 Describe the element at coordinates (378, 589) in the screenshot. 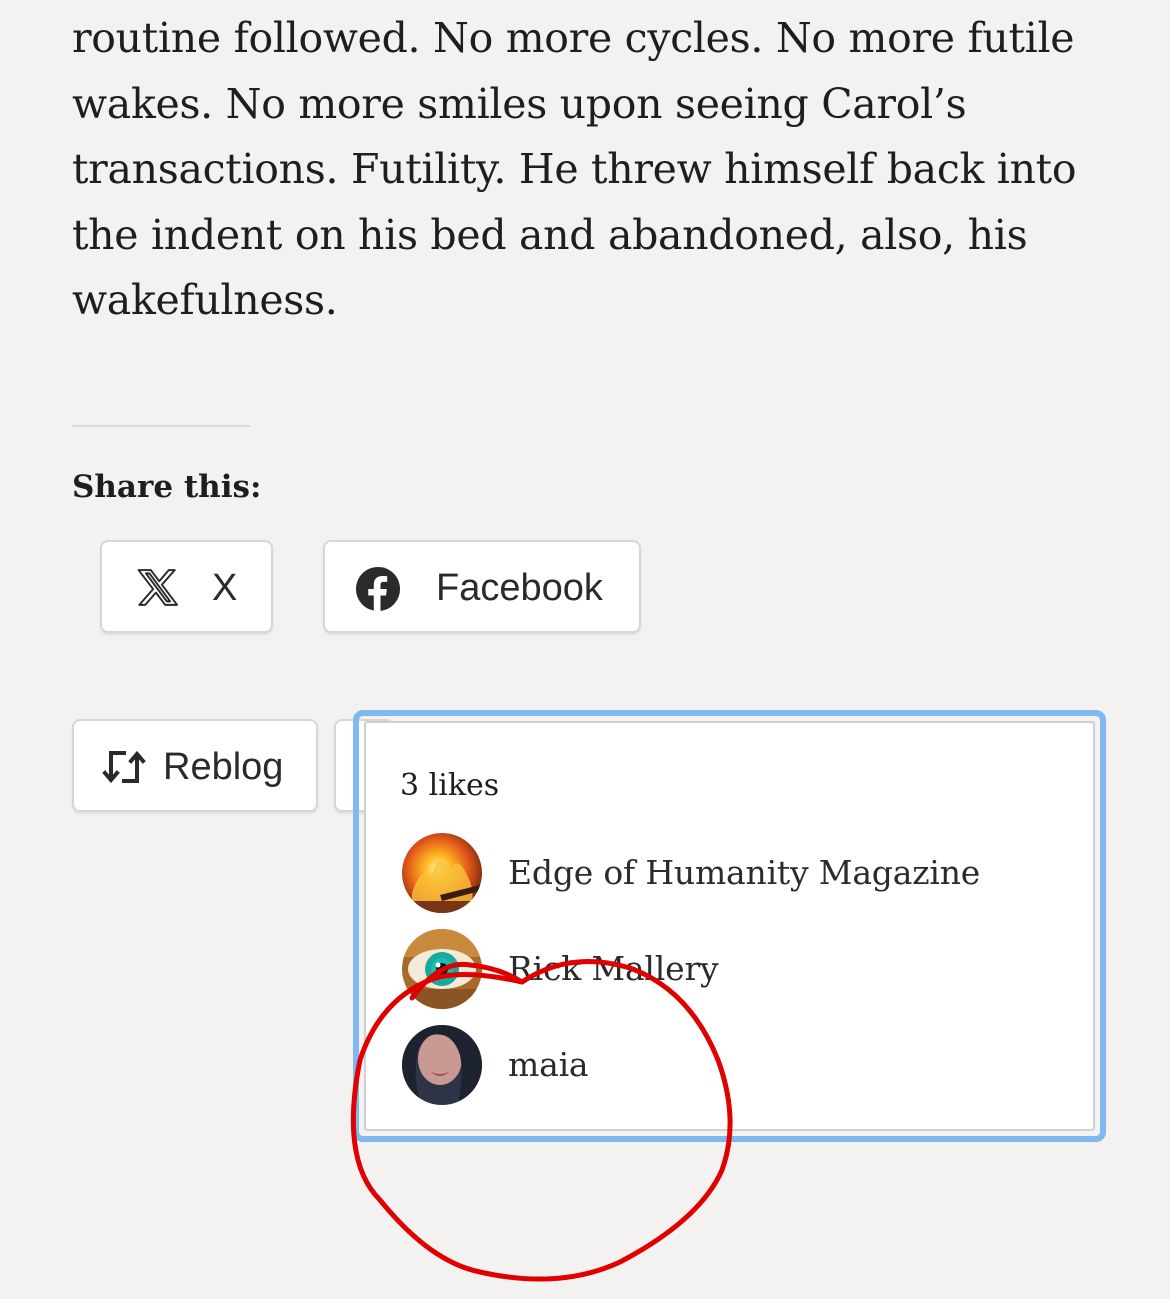

I see `facebook-logo-icon` at that location.